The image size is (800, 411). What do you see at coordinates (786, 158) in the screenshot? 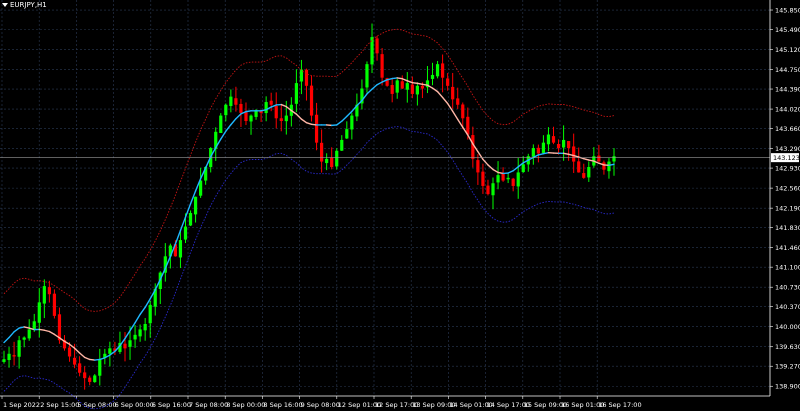
I see `current-price-label: 143.123` at bounding box center [786, 158].